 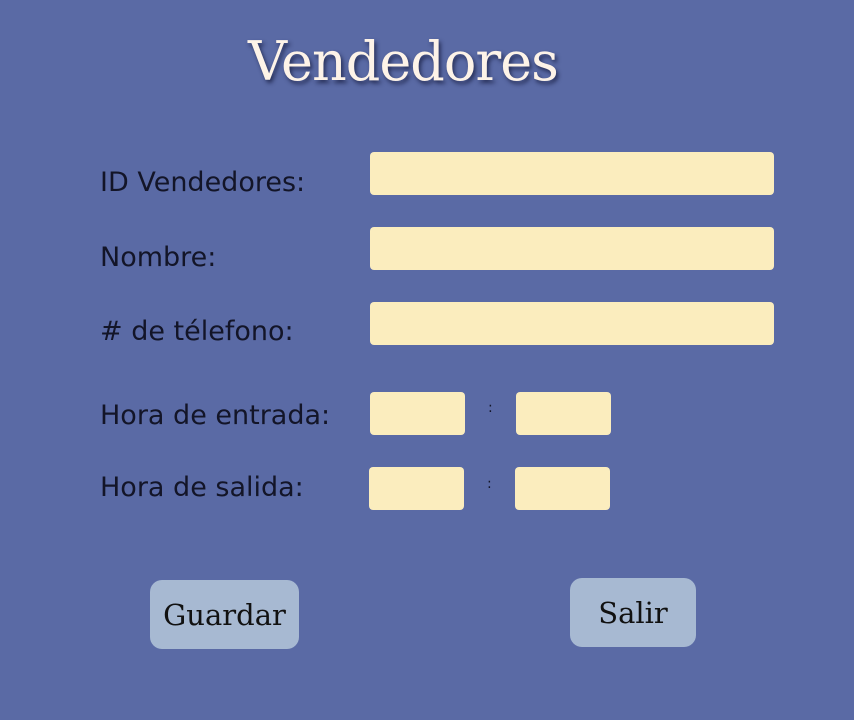 What do you see at coordinates (572, 248) in the screenshot?
I see `nombre-input` at bounding box center [572, 248].